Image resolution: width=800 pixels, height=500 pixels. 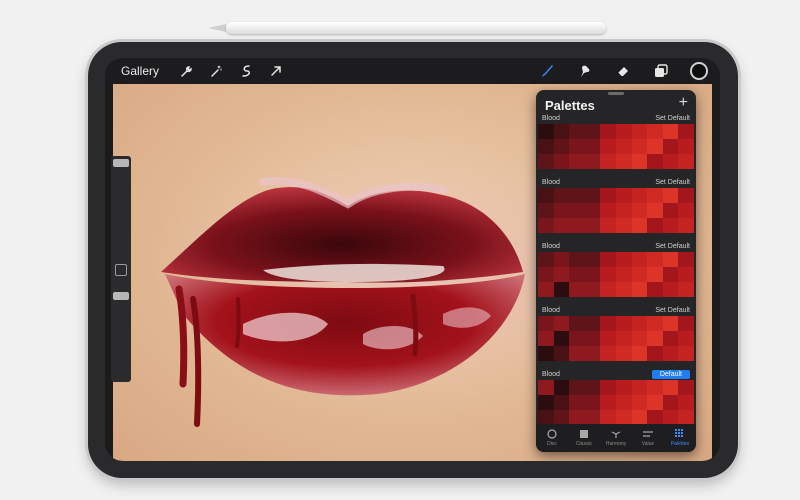 What do you see at coordinates (672, 246) in the screenshot?
I see `set-default-button: Set Default` at bounding box center [672, 246].